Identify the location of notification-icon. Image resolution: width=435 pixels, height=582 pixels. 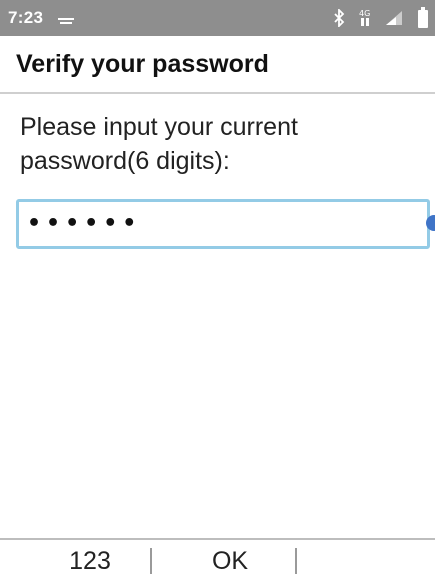
(66, 18).